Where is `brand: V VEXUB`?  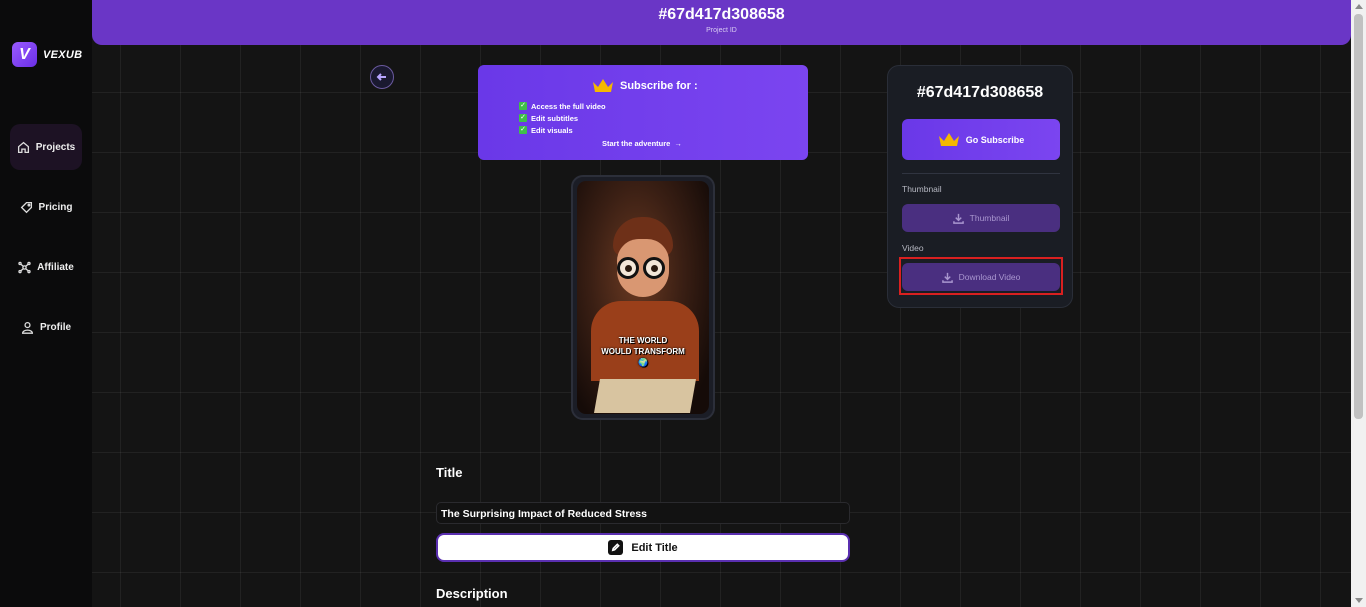 brand: V VEXUB is located at coordinates (47, 54).